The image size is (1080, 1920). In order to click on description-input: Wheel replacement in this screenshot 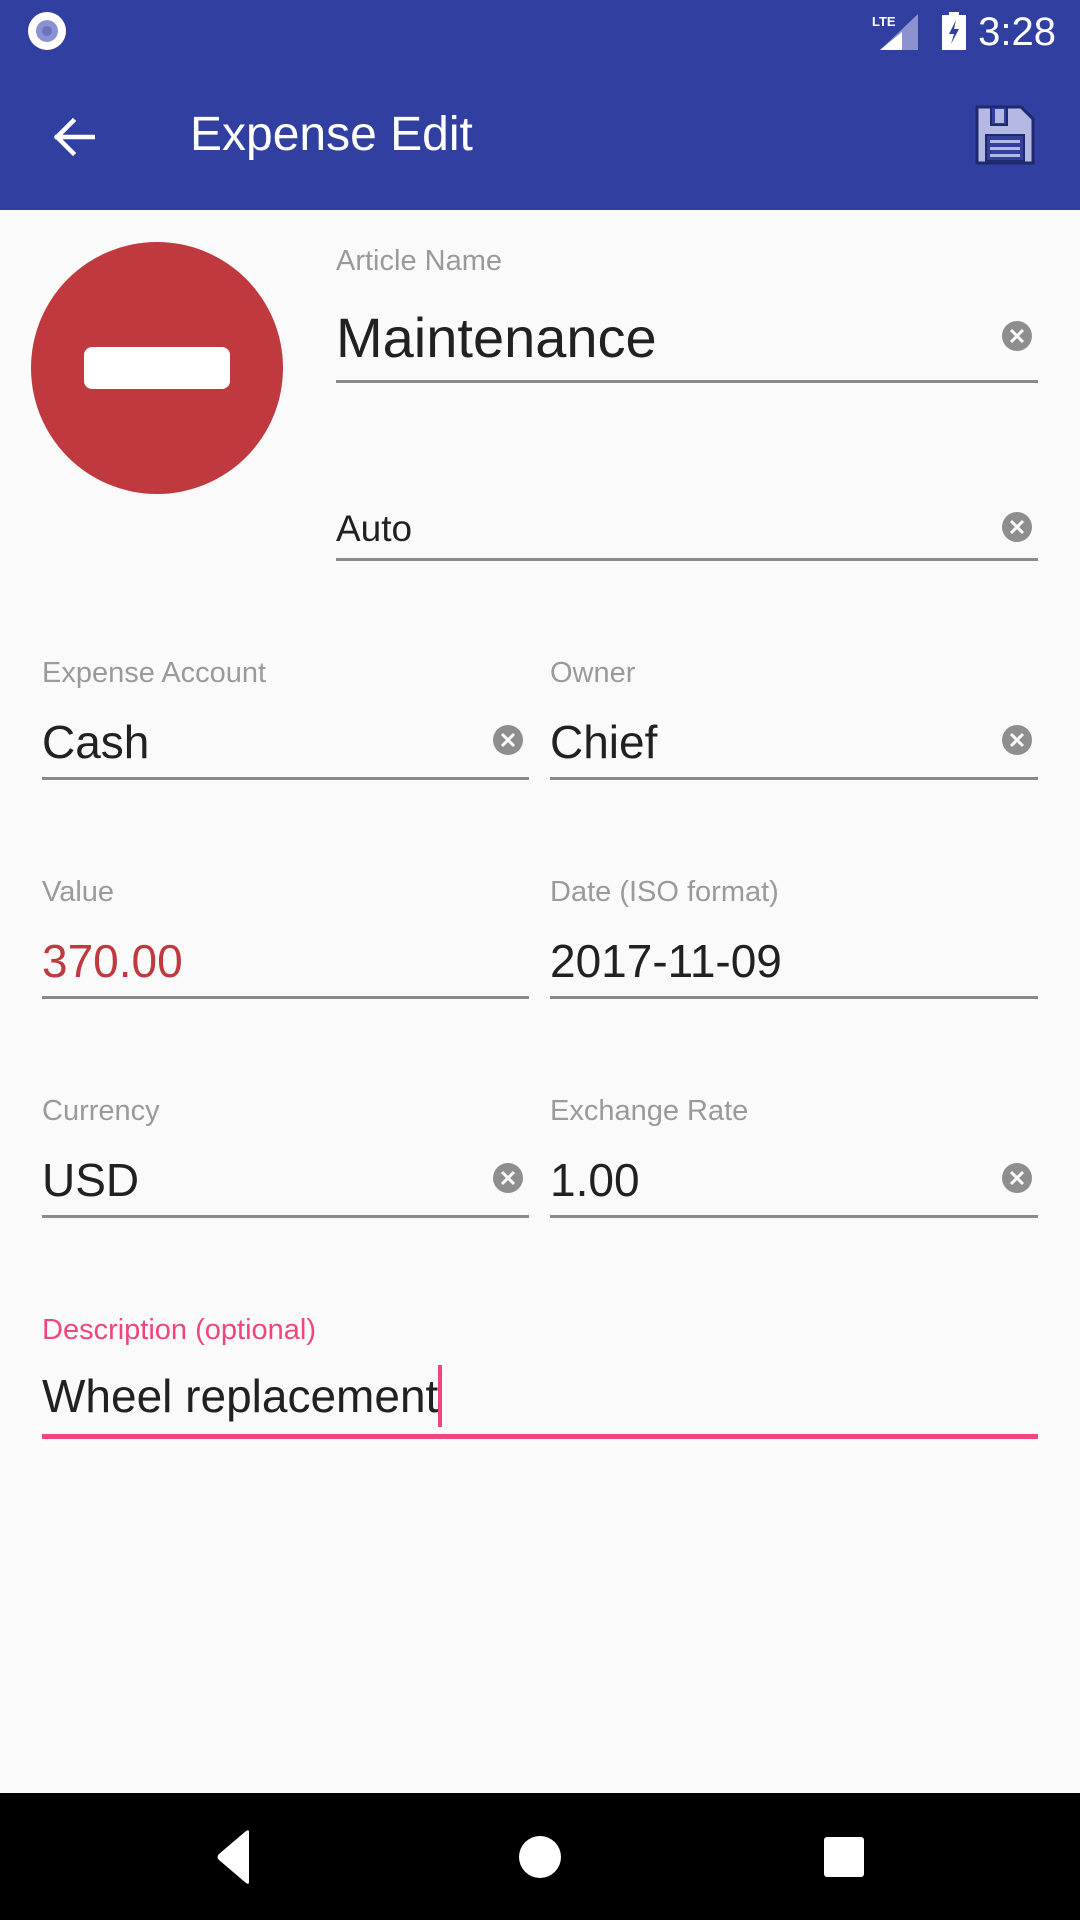, I will do `click(242, 1396)`.